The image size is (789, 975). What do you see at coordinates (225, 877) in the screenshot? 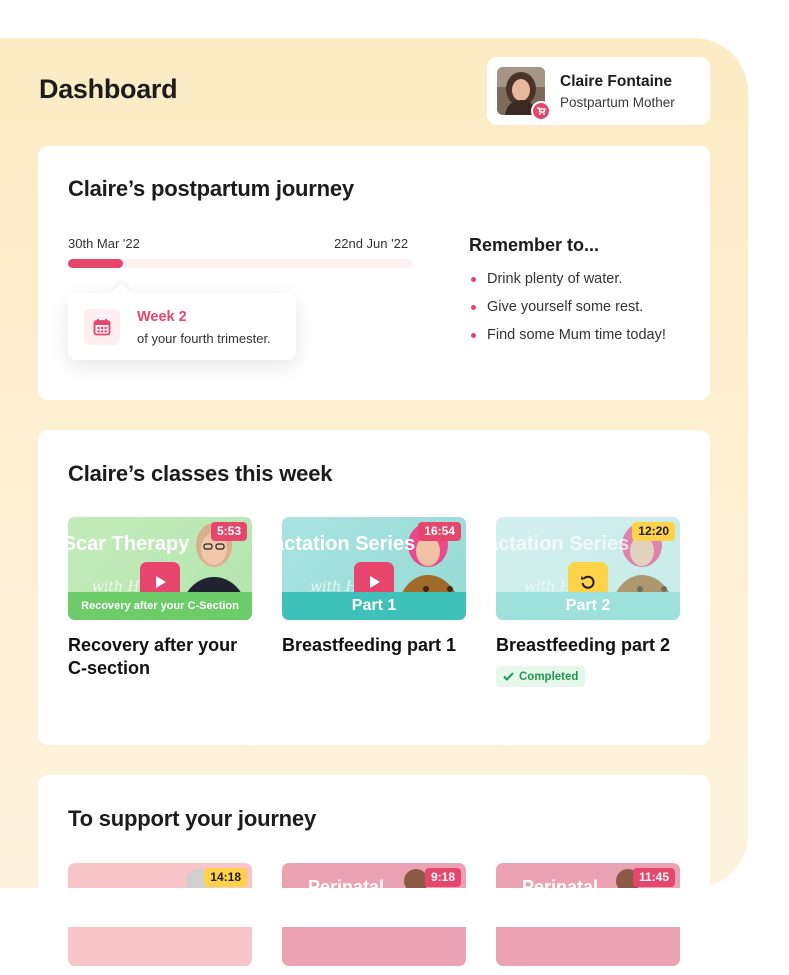
I see `video-duration: 14:18` at bounding box center [225, 877].